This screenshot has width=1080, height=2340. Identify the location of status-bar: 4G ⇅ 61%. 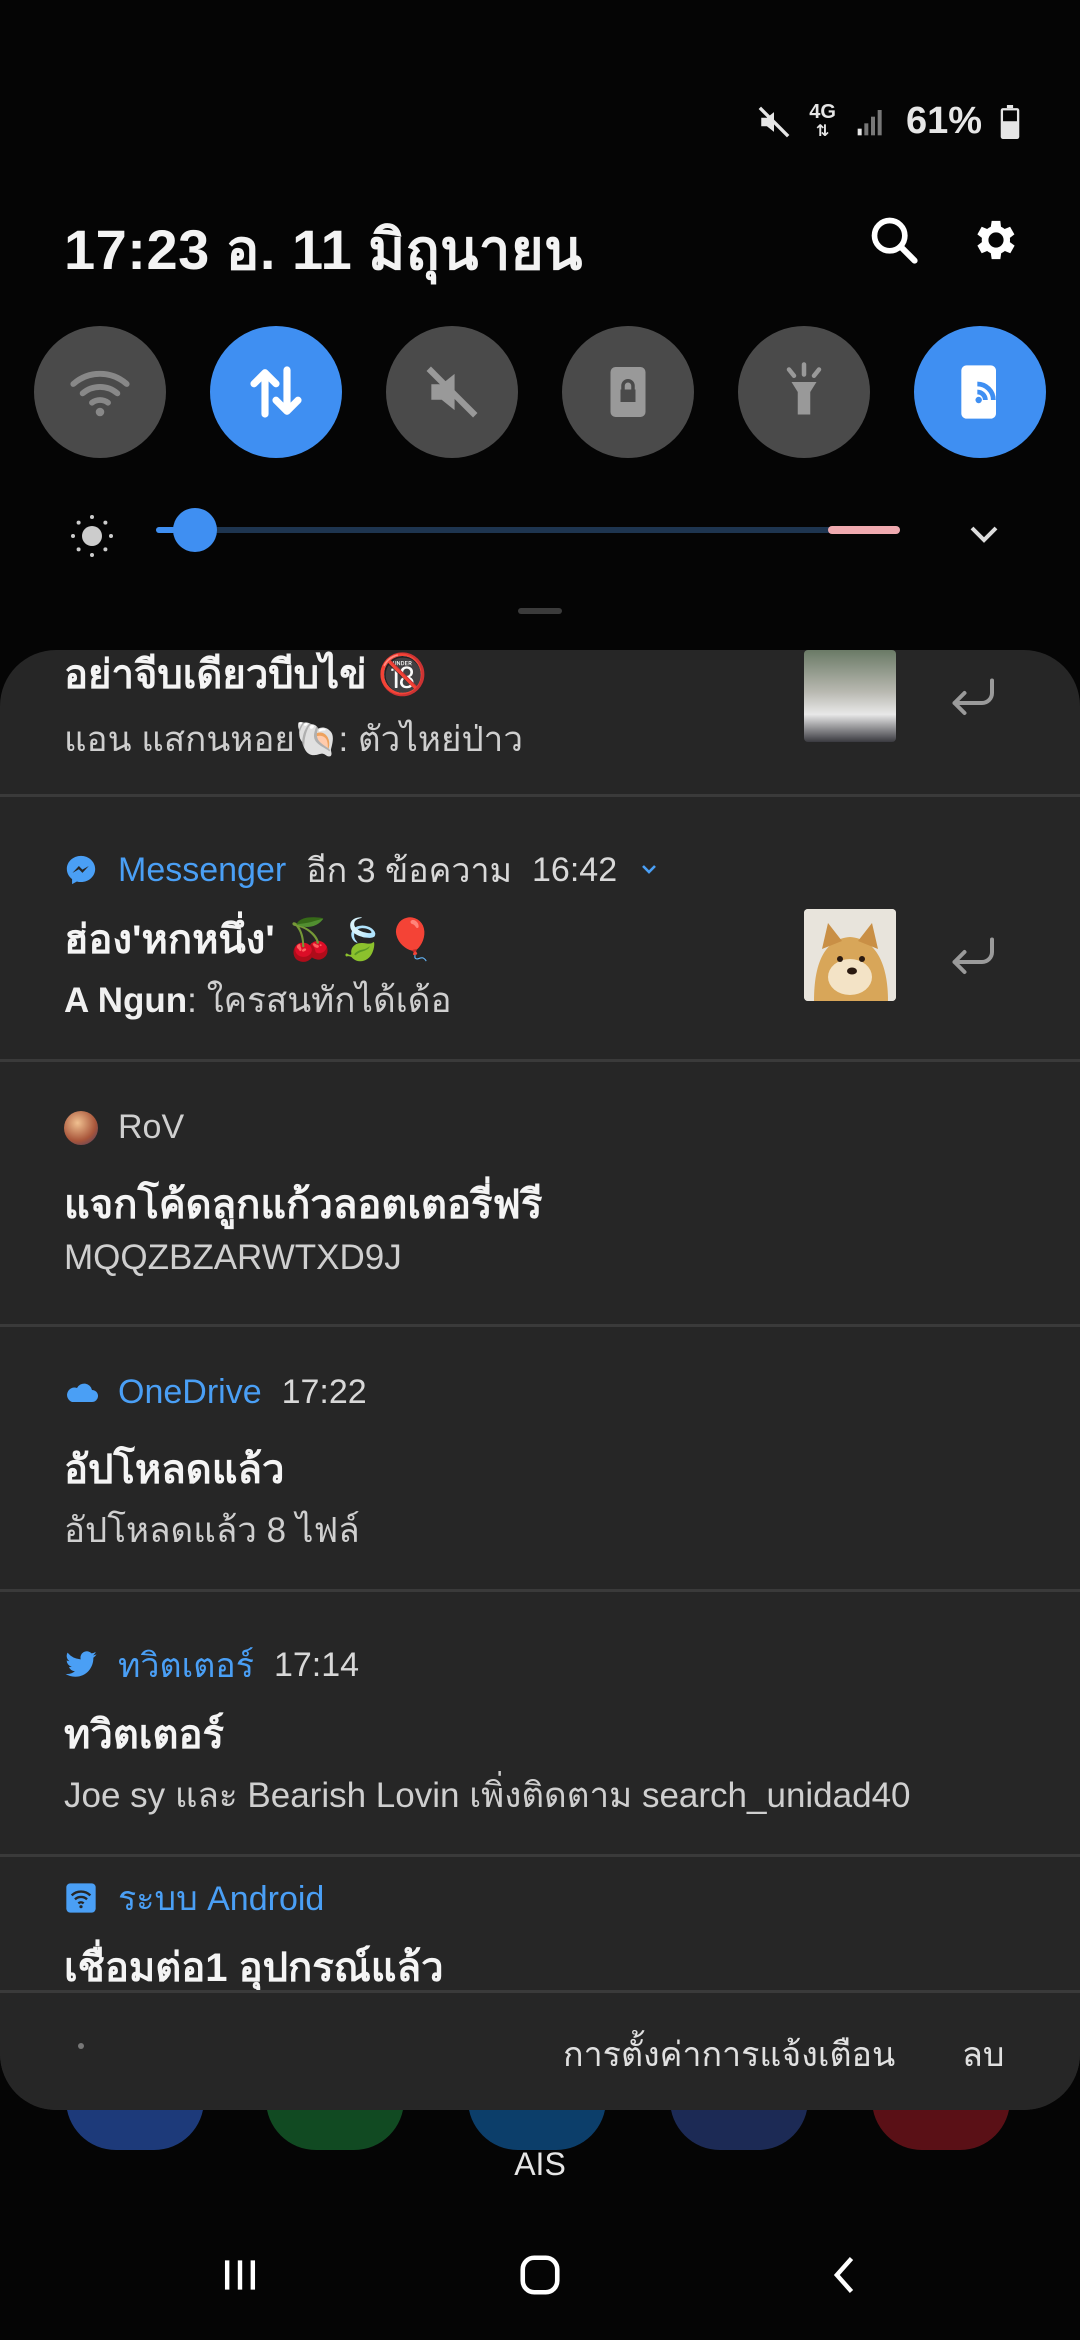
(888, 121).